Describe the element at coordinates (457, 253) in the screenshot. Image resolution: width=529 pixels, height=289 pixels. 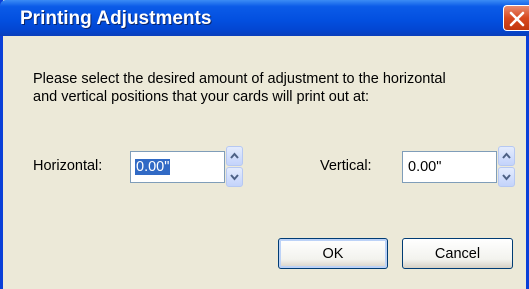
I see `cancel-button: Cancel` at that location.